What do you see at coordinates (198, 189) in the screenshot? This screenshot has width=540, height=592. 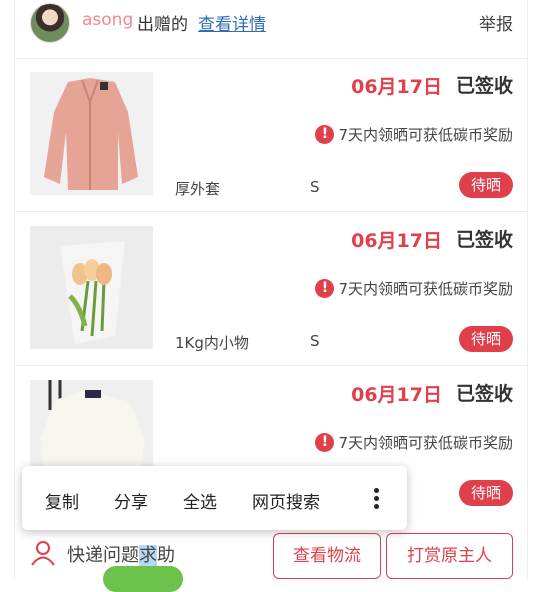 I see `item-name: 厚外套` at bounding box center [198, 189].